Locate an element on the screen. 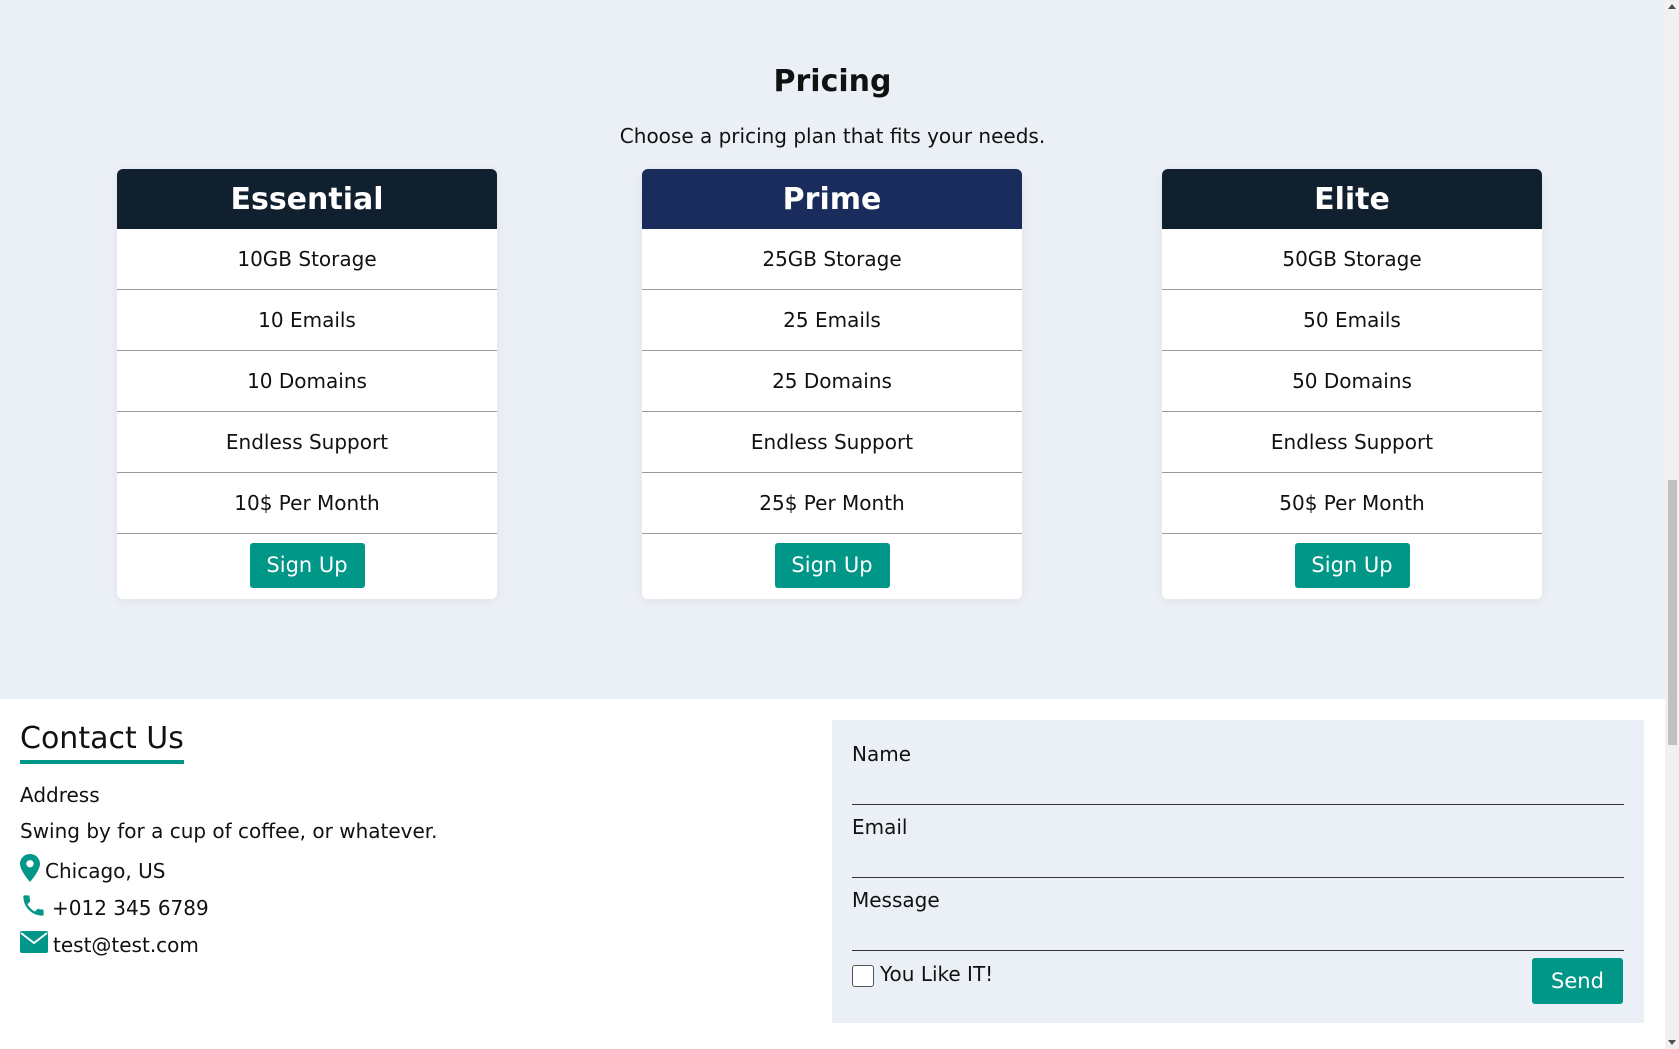 Image resolution: width=1679 pixels, height=1049 pixels. location-text: Chicago, US is located at coordinates (105, 870).